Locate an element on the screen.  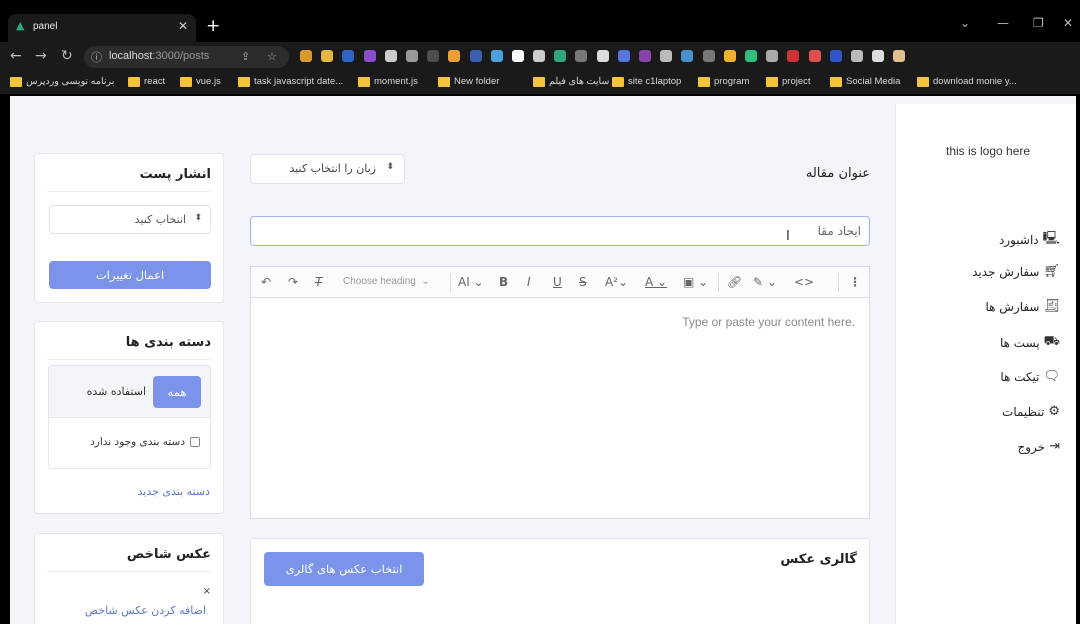
add-featured-image-link: اضافه کردن عکس شاخص is located at coordinates (145, 610).